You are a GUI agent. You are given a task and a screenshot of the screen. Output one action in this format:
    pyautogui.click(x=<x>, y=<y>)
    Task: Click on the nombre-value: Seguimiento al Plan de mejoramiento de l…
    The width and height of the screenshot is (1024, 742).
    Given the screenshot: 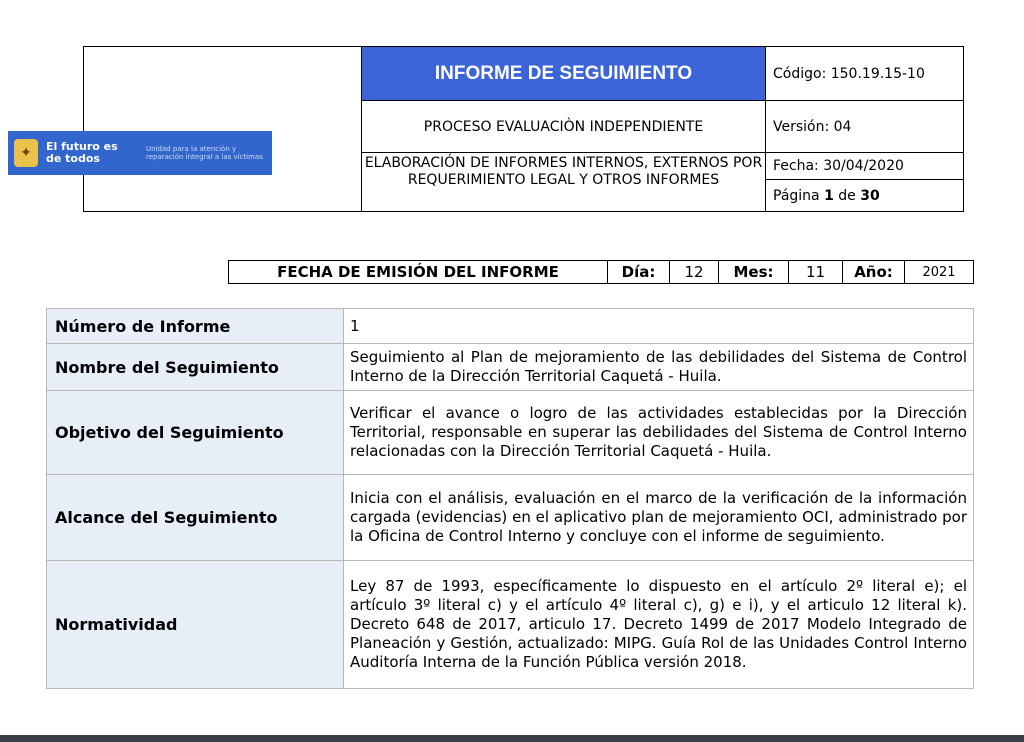 What is the action you would take?
    pyautogui.click(x=658, y=367)
    